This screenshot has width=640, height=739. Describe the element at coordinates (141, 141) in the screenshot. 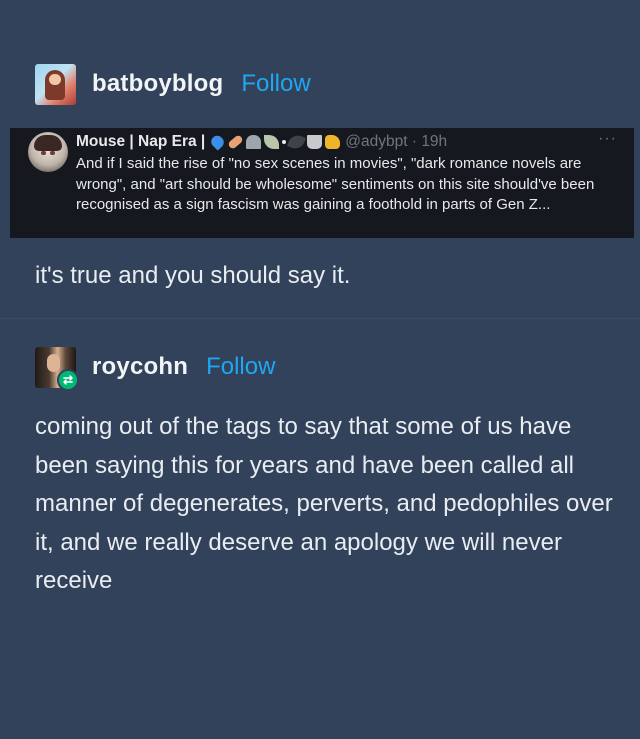

I see `tweet-display-name: Mouse | Nap Era |` at that location.